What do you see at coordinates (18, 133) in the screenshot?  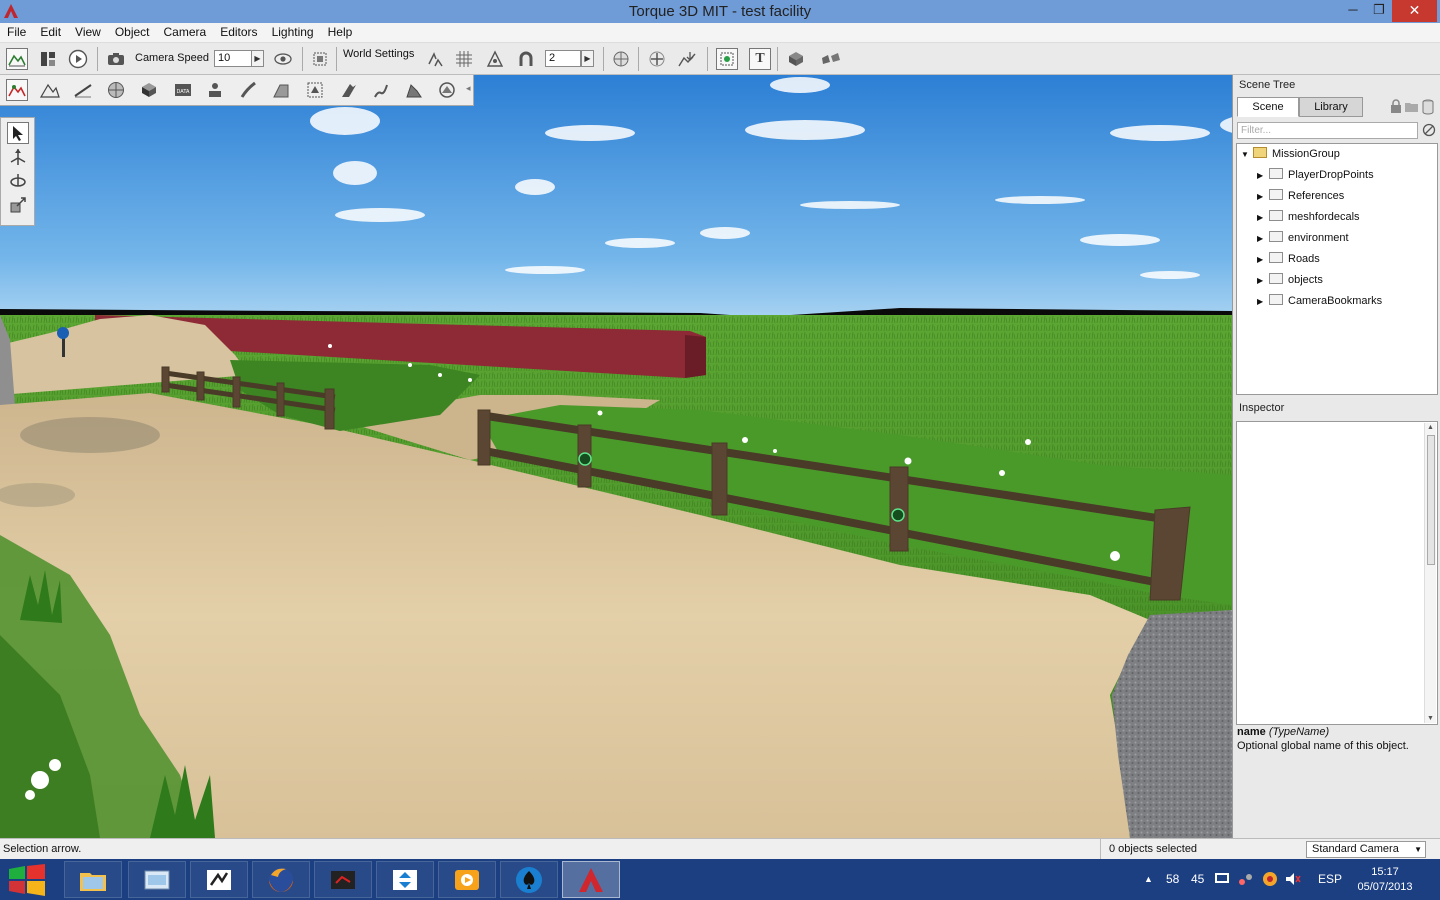 I see `select-arrow-icon` at bounding box center [18, 133].